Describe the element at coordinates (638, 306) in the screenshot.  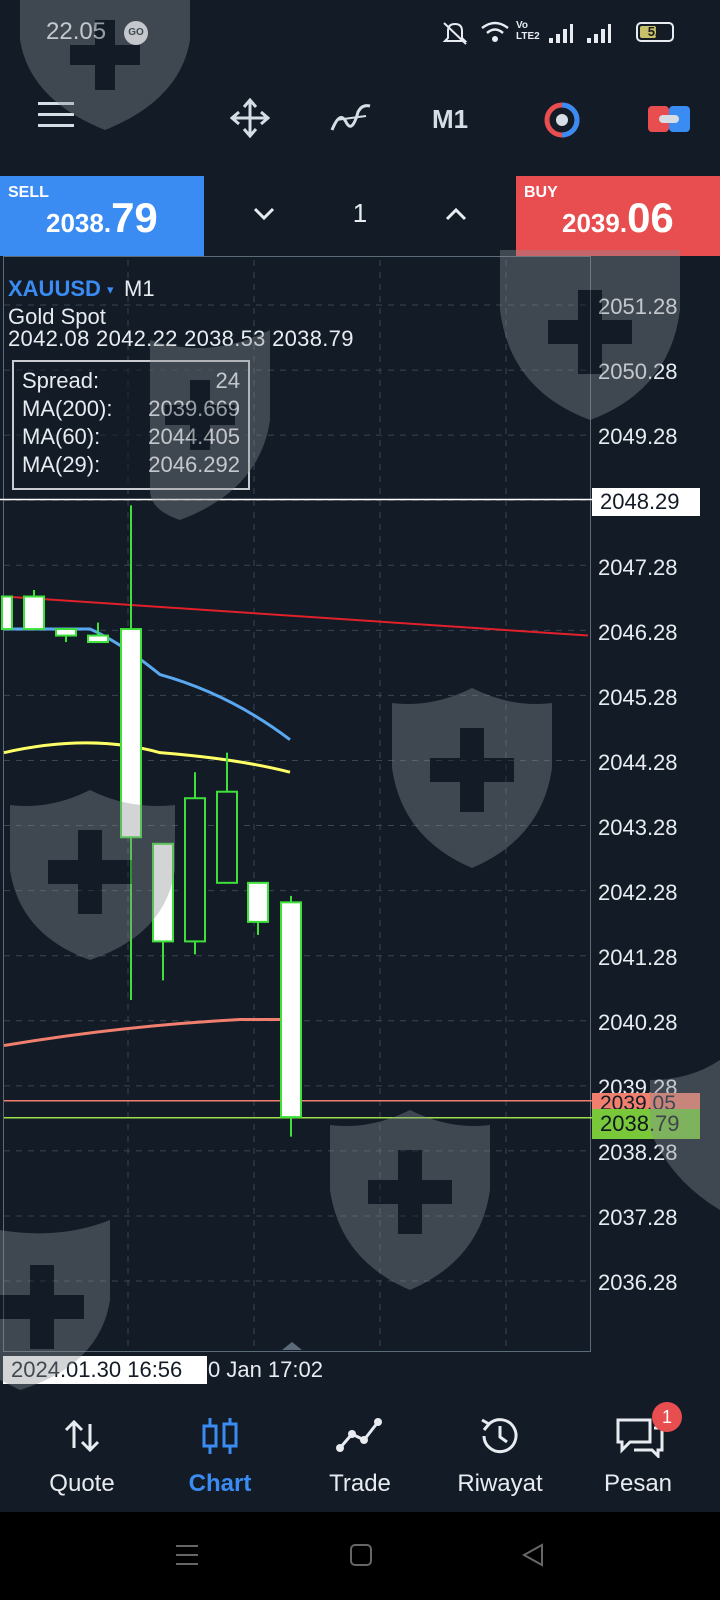
I see `price-tick-label: 2051.28` at that location.